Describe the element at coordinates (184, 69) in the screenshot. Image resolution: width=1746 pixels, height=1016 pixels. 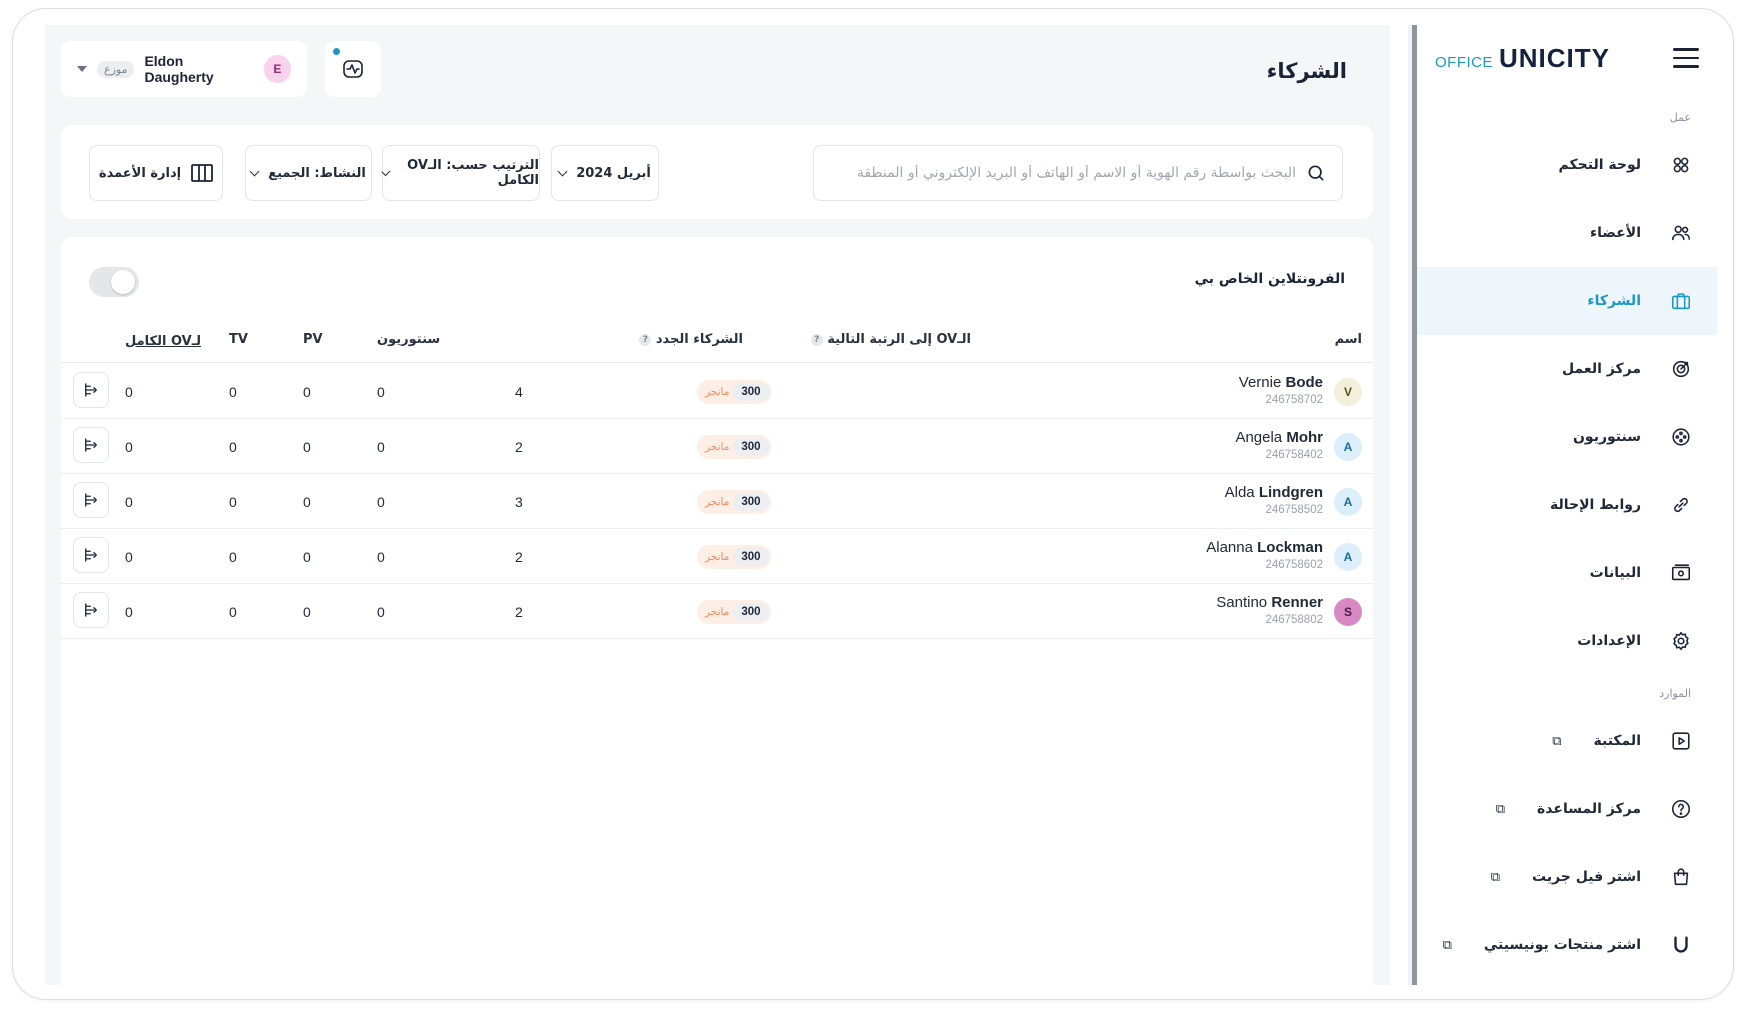
I see `user-menu: موزع Eldon Daugherty E` at that location.